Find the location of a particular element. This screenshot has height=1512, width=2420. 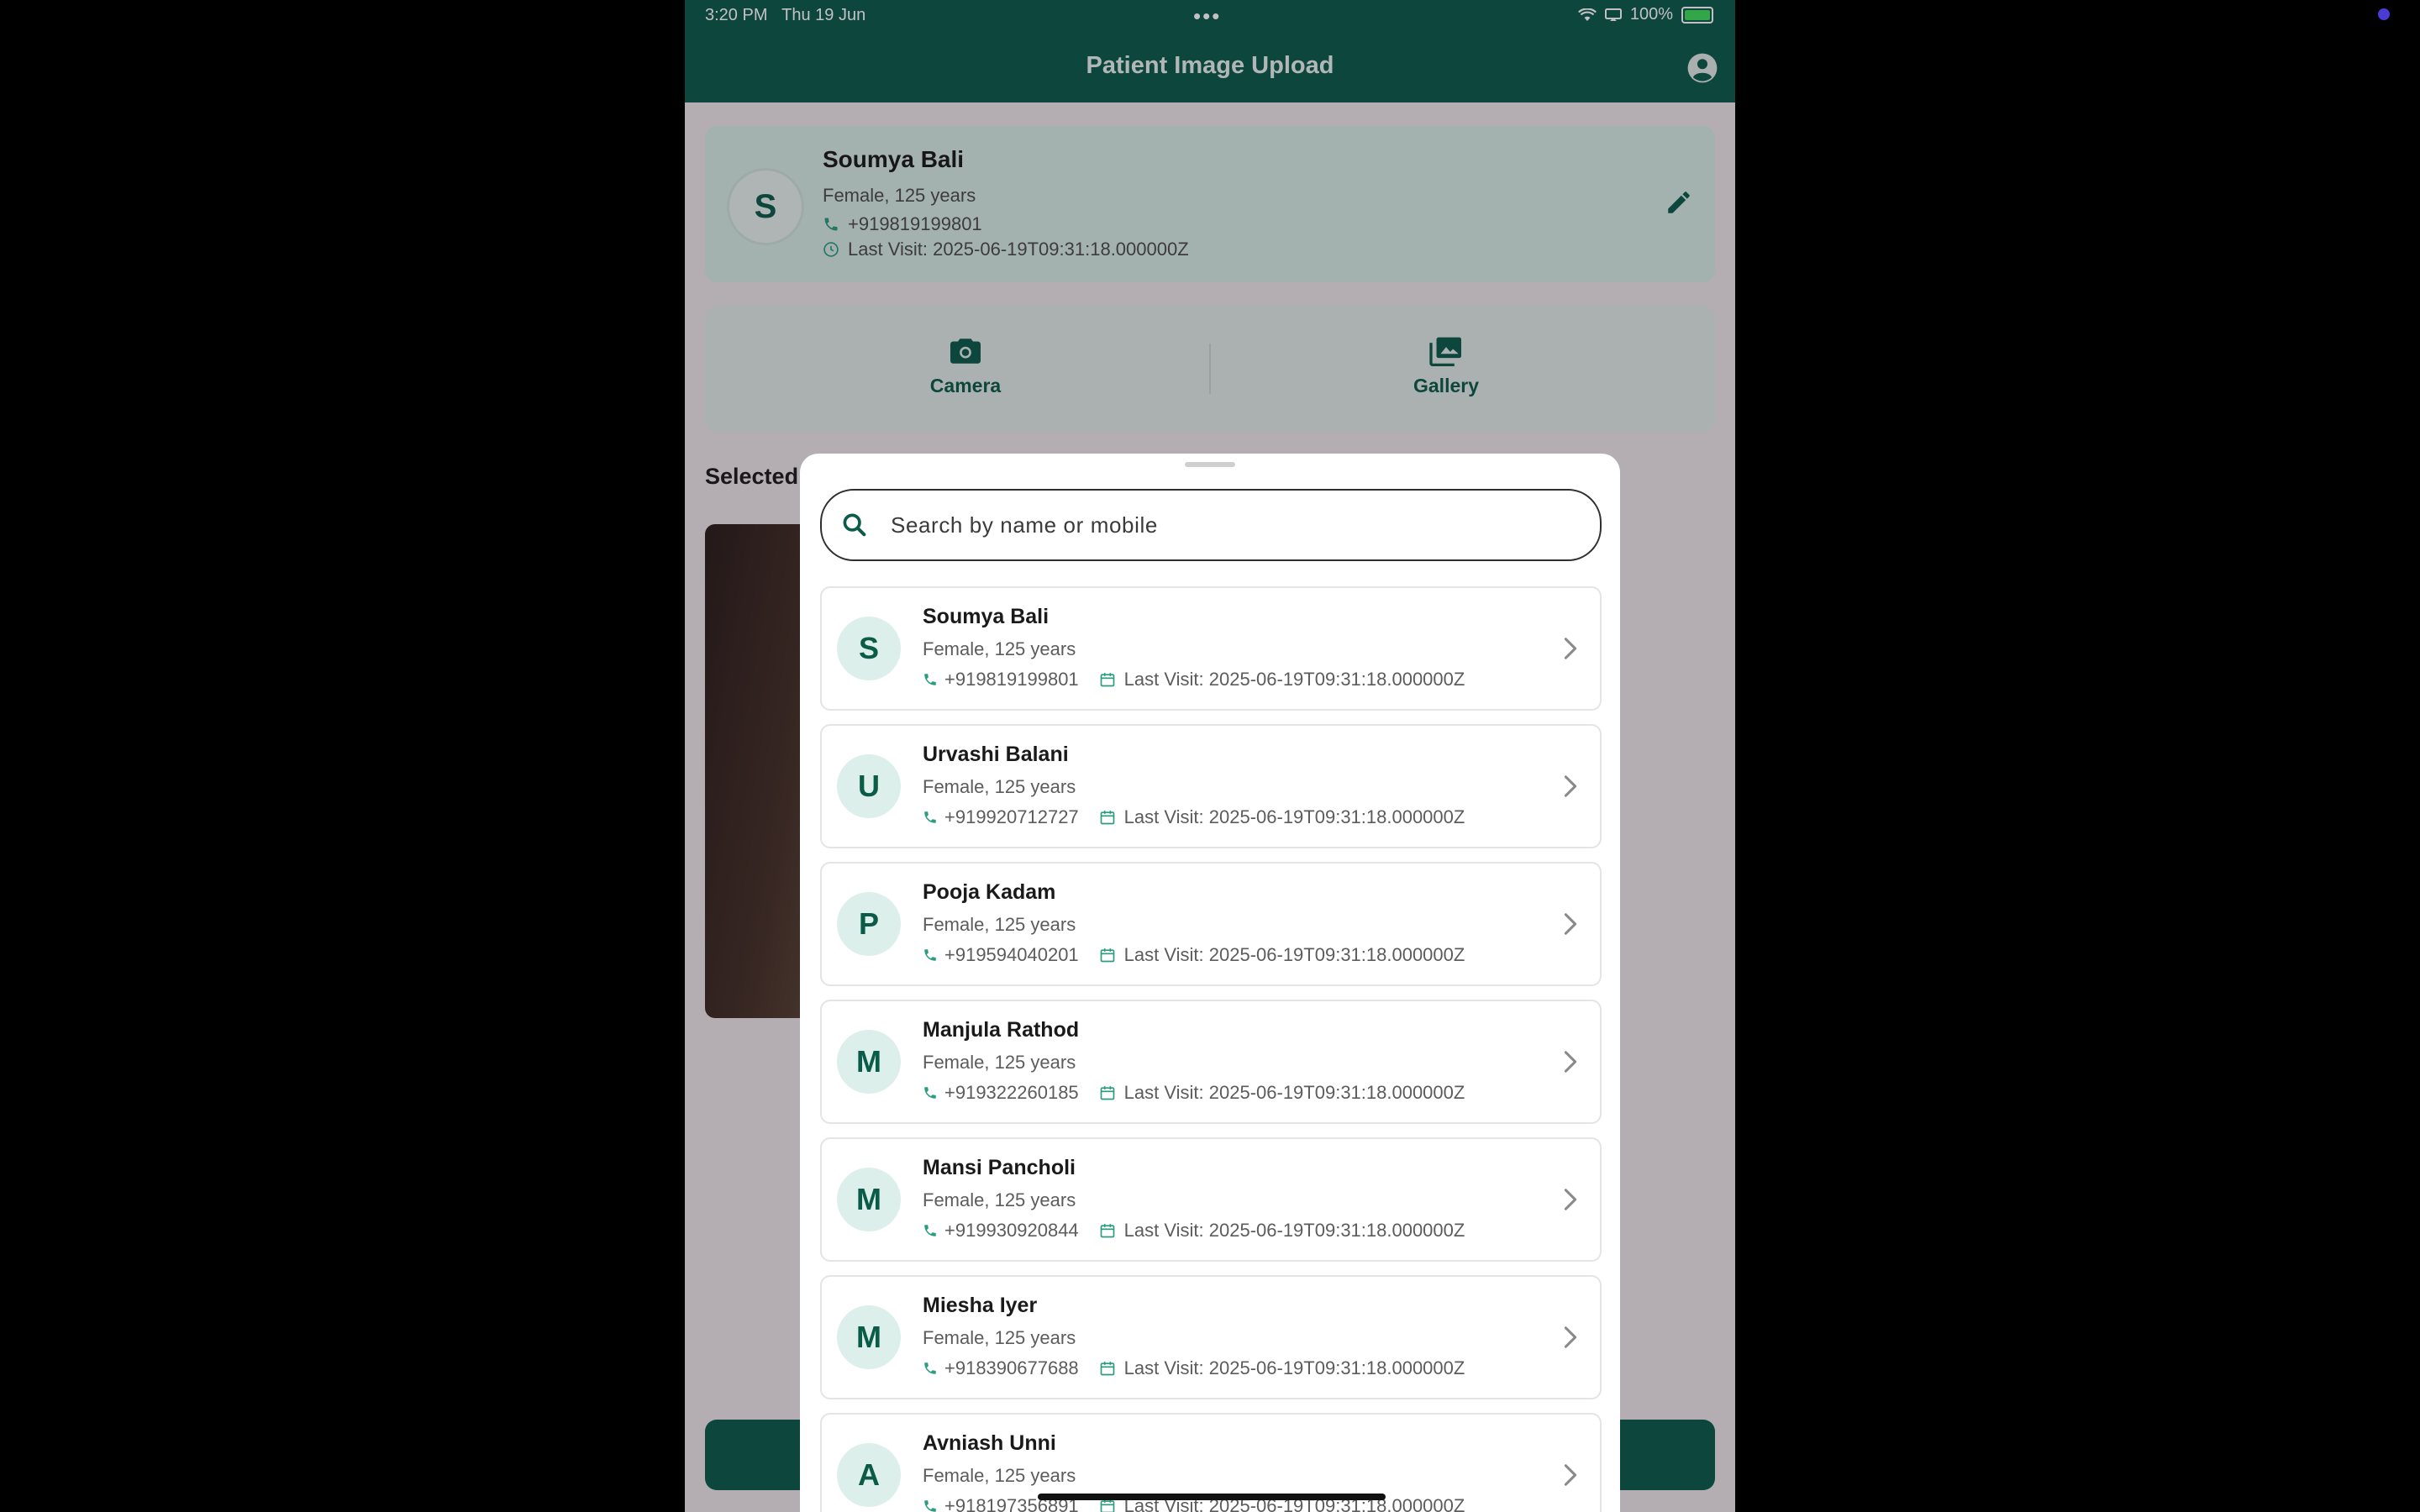

patient-name: Avniash Unni is located at coordinates (990, 1443).